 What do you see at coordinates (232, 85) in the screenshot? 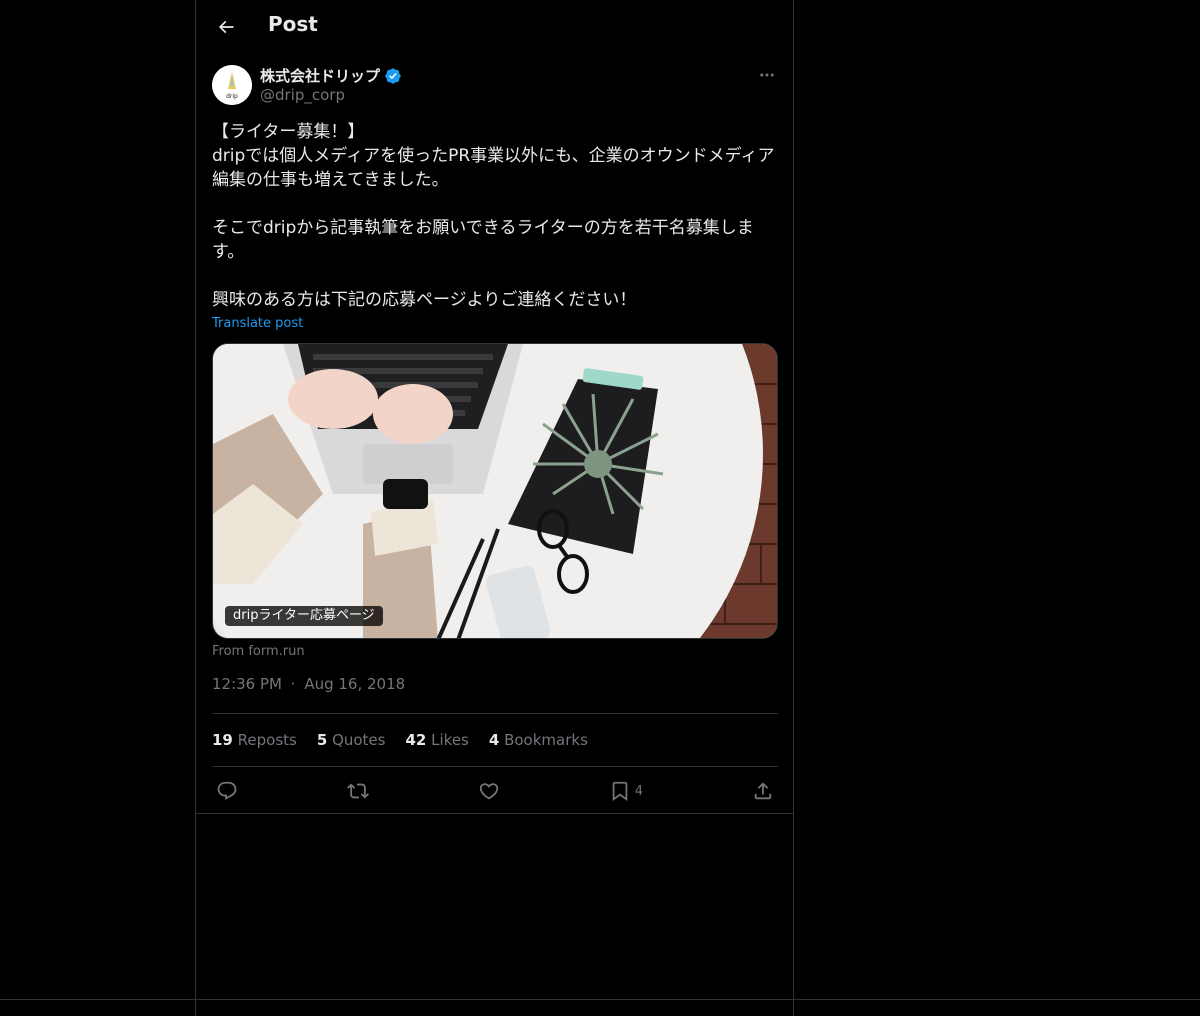
I see `avatar: drip` at bounding box center [232, 85].